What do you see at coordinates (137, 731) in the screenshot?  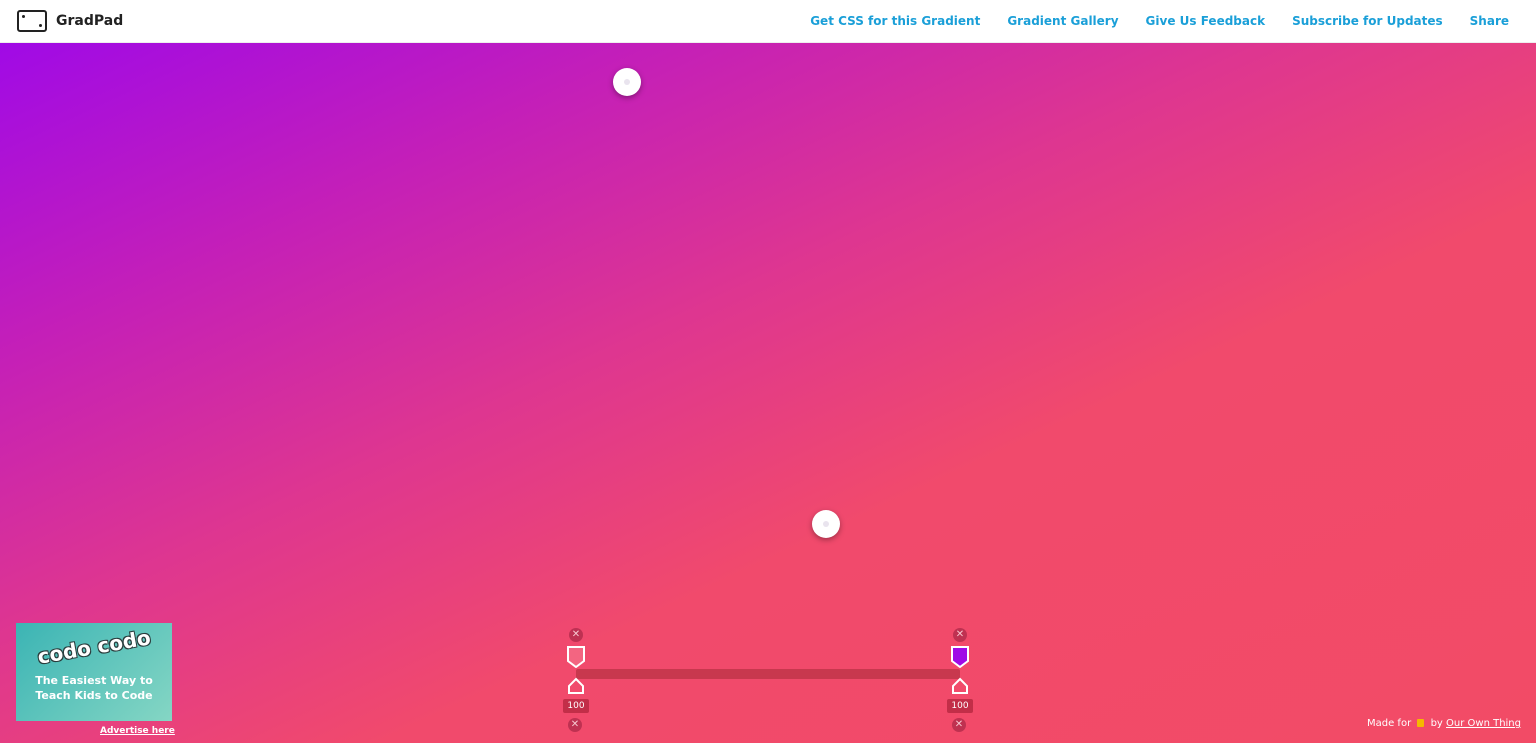 I see `advertise-link: Advertise here` at bounding box center [137, 731].